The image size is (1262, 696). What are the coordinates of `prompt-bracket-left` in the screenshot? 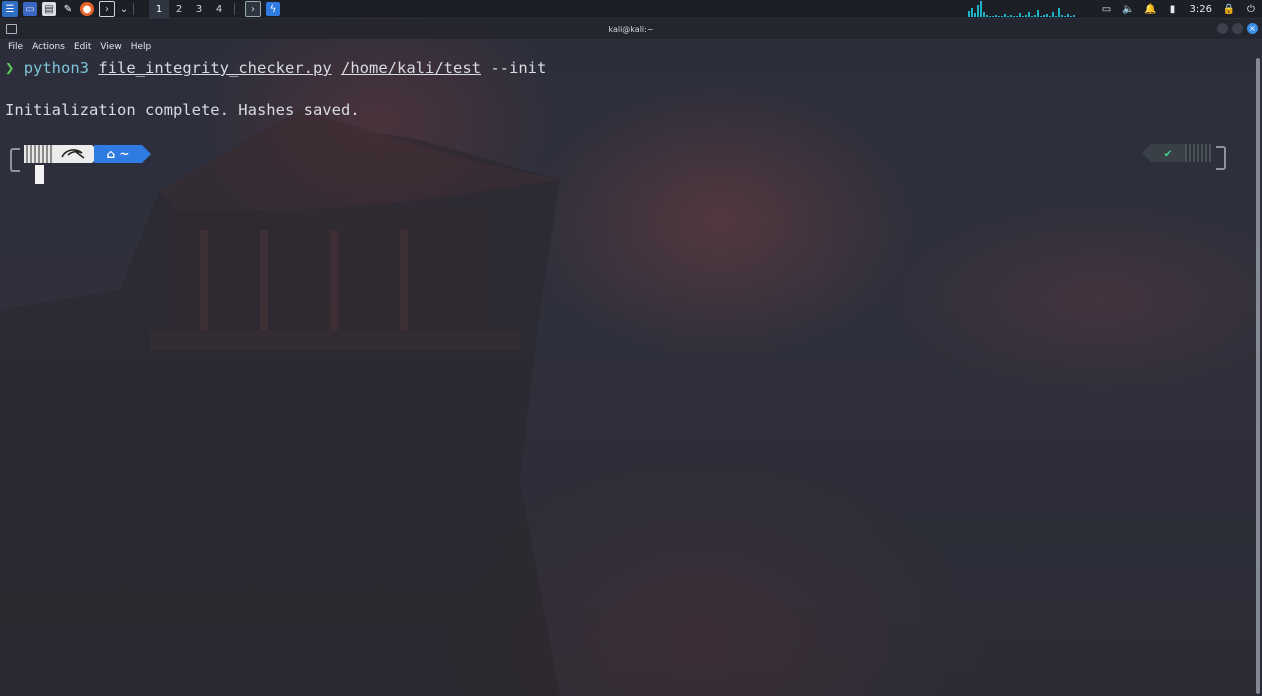 It's located at (15, 160).